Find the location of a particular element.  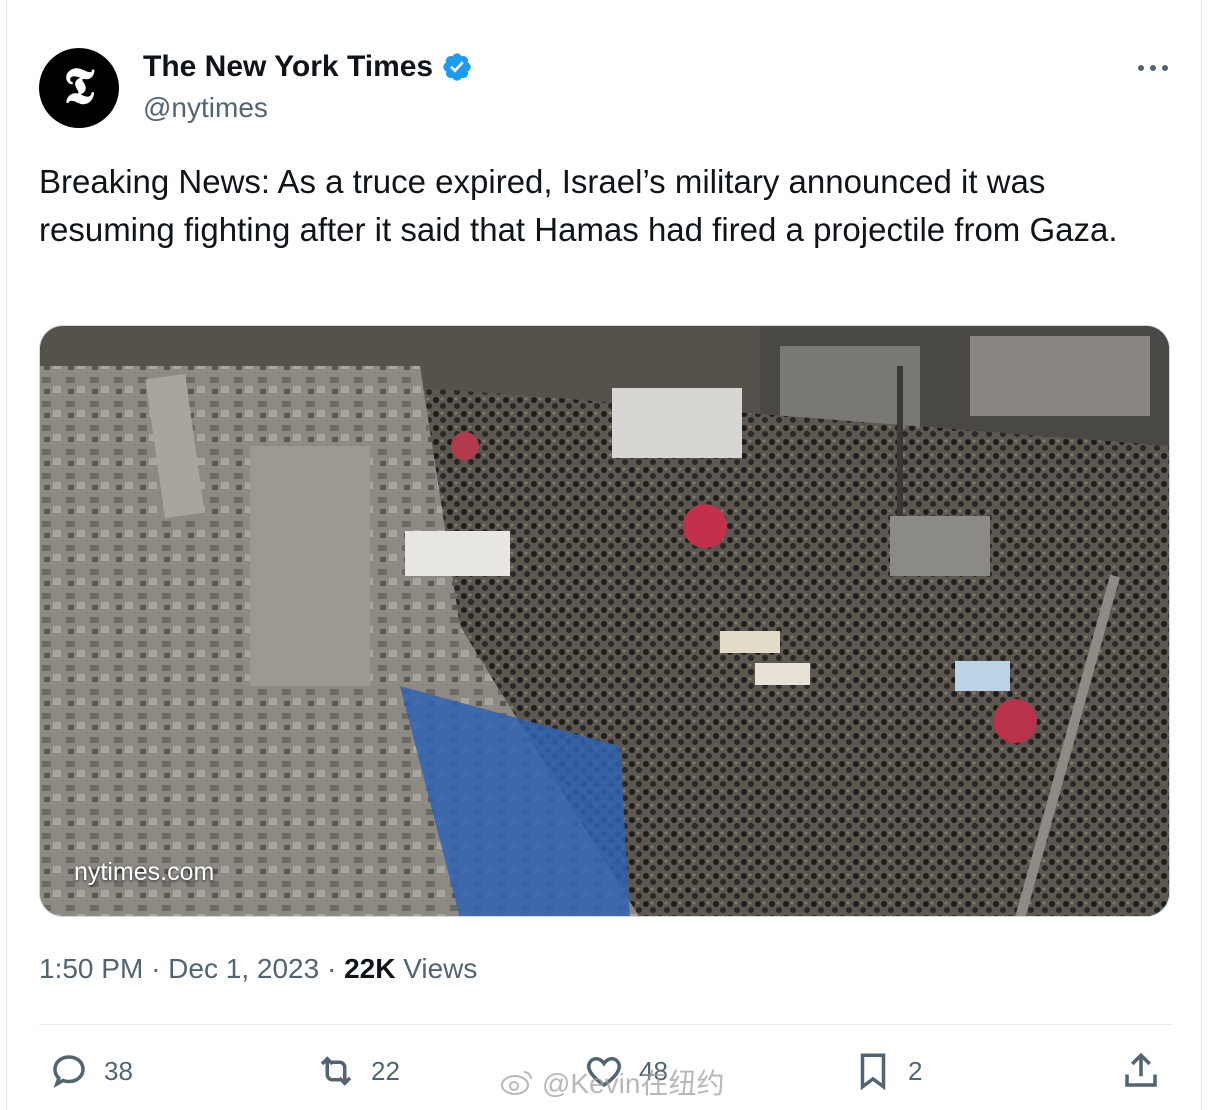

bookmark-icon is located at coordinates (873, 1072).